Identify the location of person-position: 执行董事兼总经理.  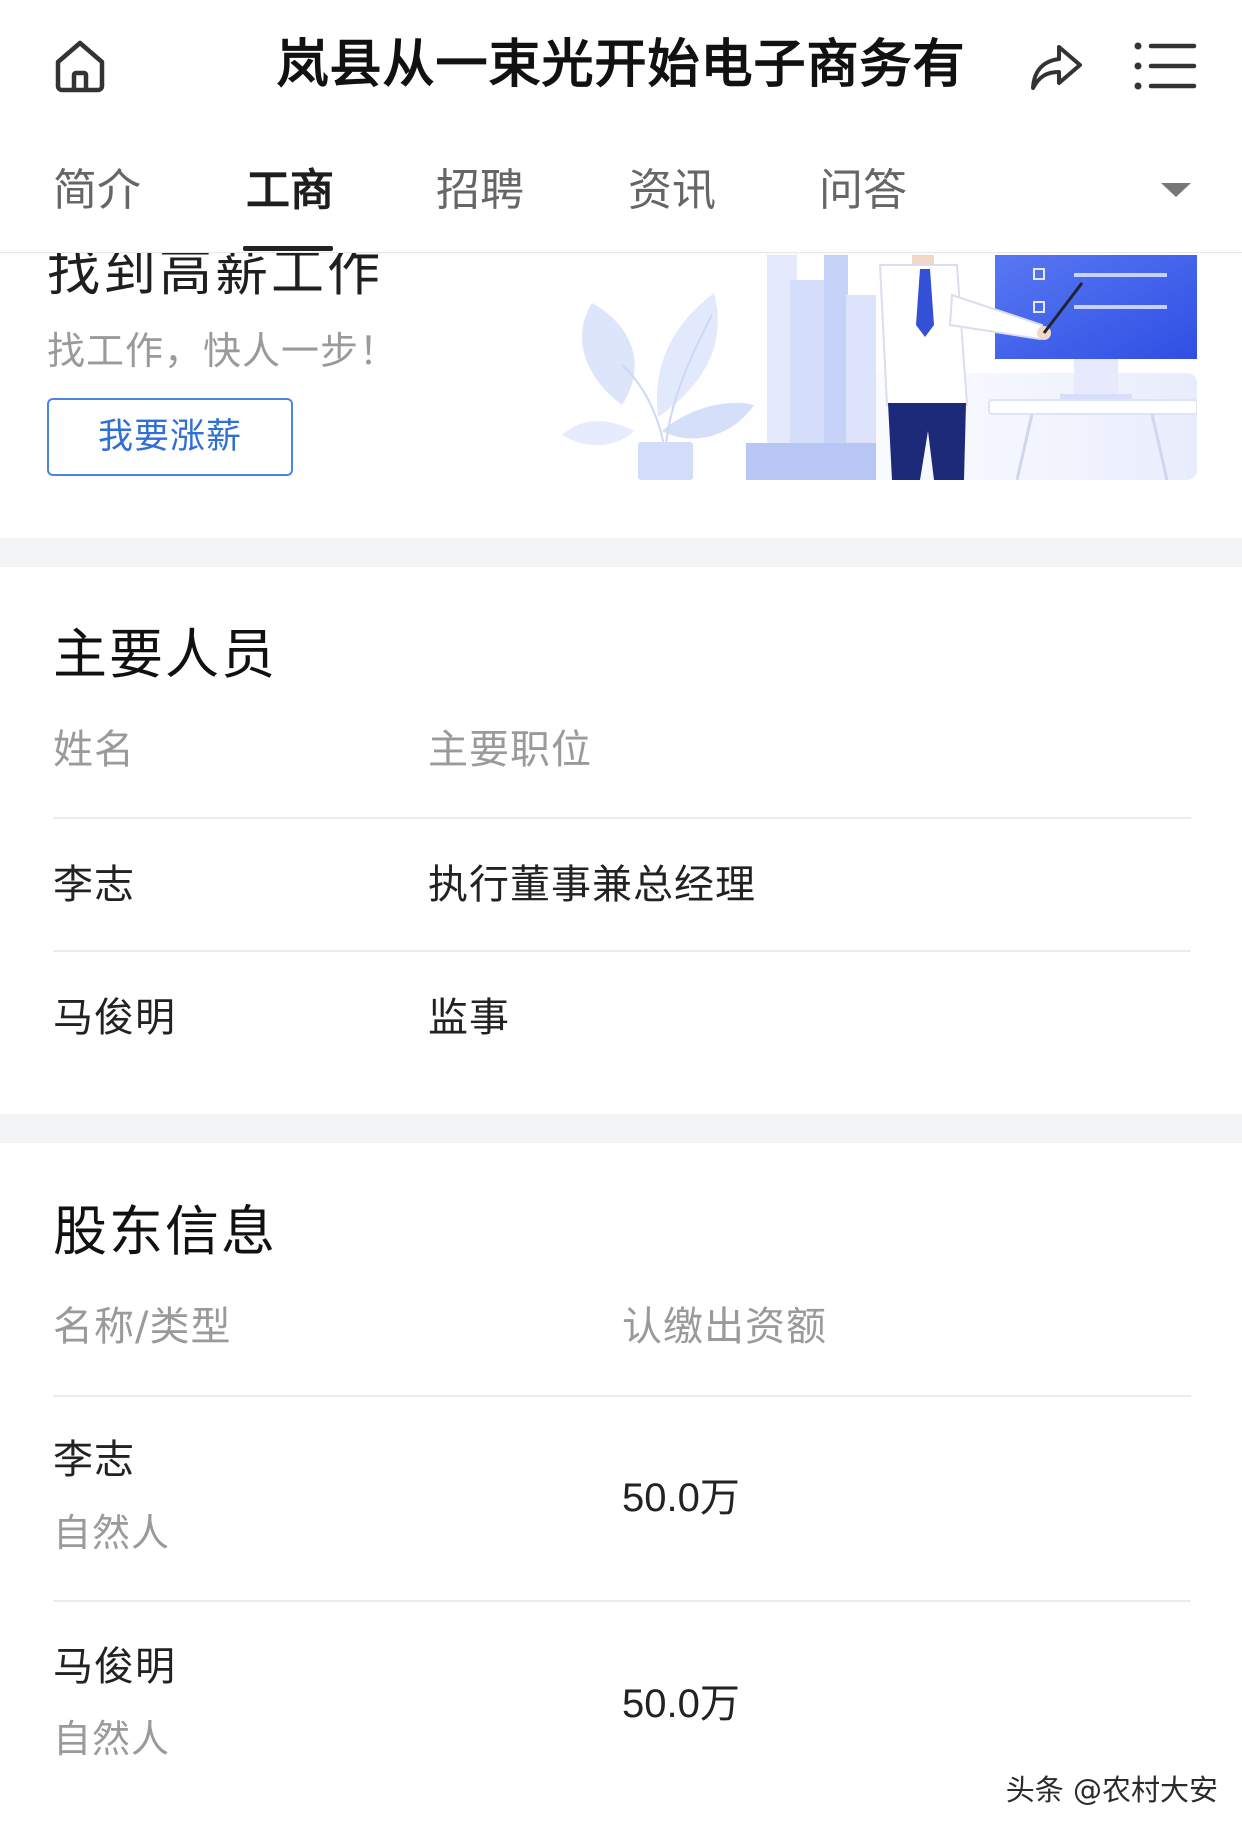
(592, 885).